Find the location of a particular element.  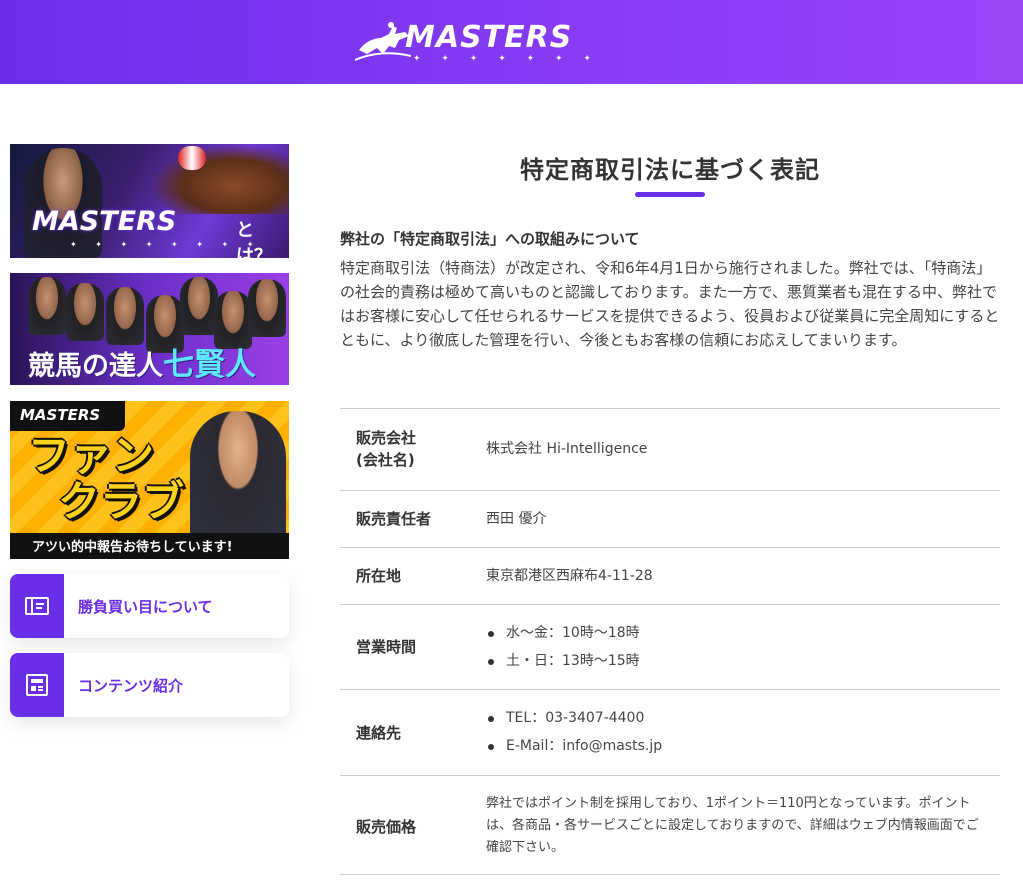

banner-stars: ✦ ✦ ✦ ✦ ✦ ✦ ✦ ✦ is located at coordinates (166, 244).